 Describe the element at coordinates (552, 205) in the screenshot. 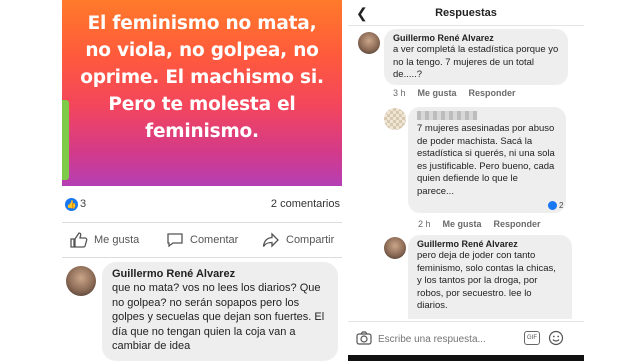

I see `like-reaction-icon` at that location.